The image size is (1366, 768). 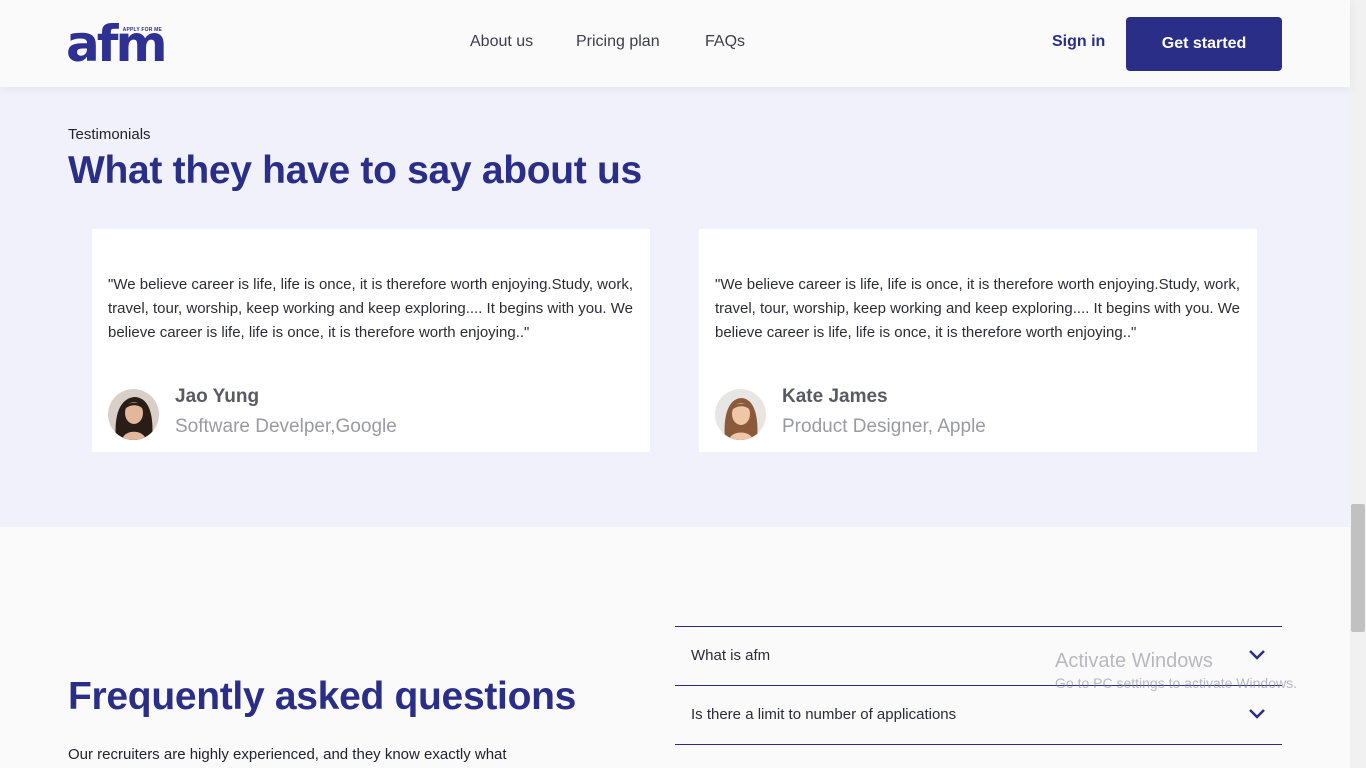 I want to click on scrollbar-thumb, so click(x=1358, y=568).